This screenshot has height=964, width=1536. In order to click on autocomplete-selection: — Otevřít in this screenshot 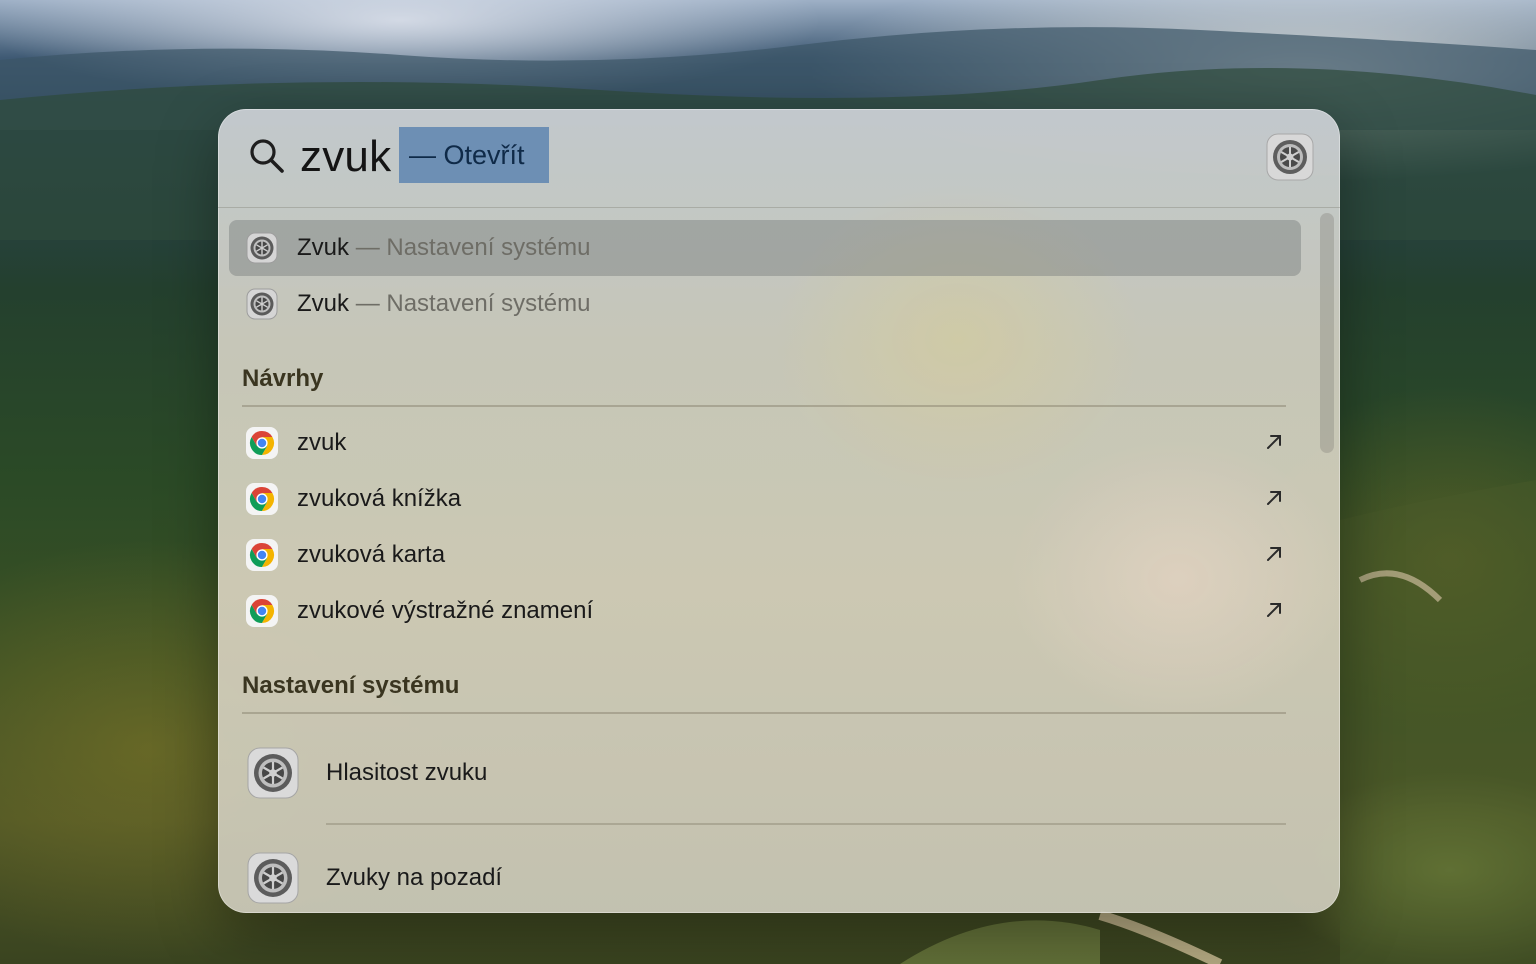, I will do `click(474, 155)`.